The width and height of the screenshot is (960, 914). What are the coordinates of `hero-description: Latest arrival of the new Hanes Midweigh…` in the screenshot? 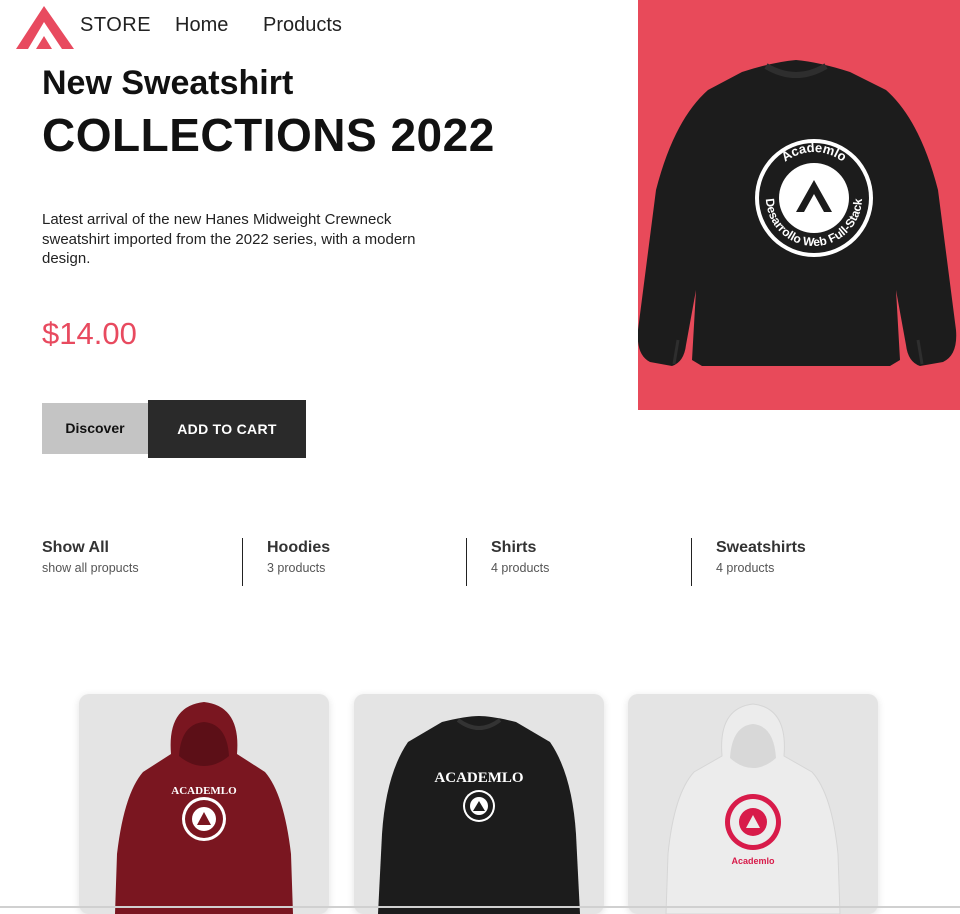 It's located at (229, 239).